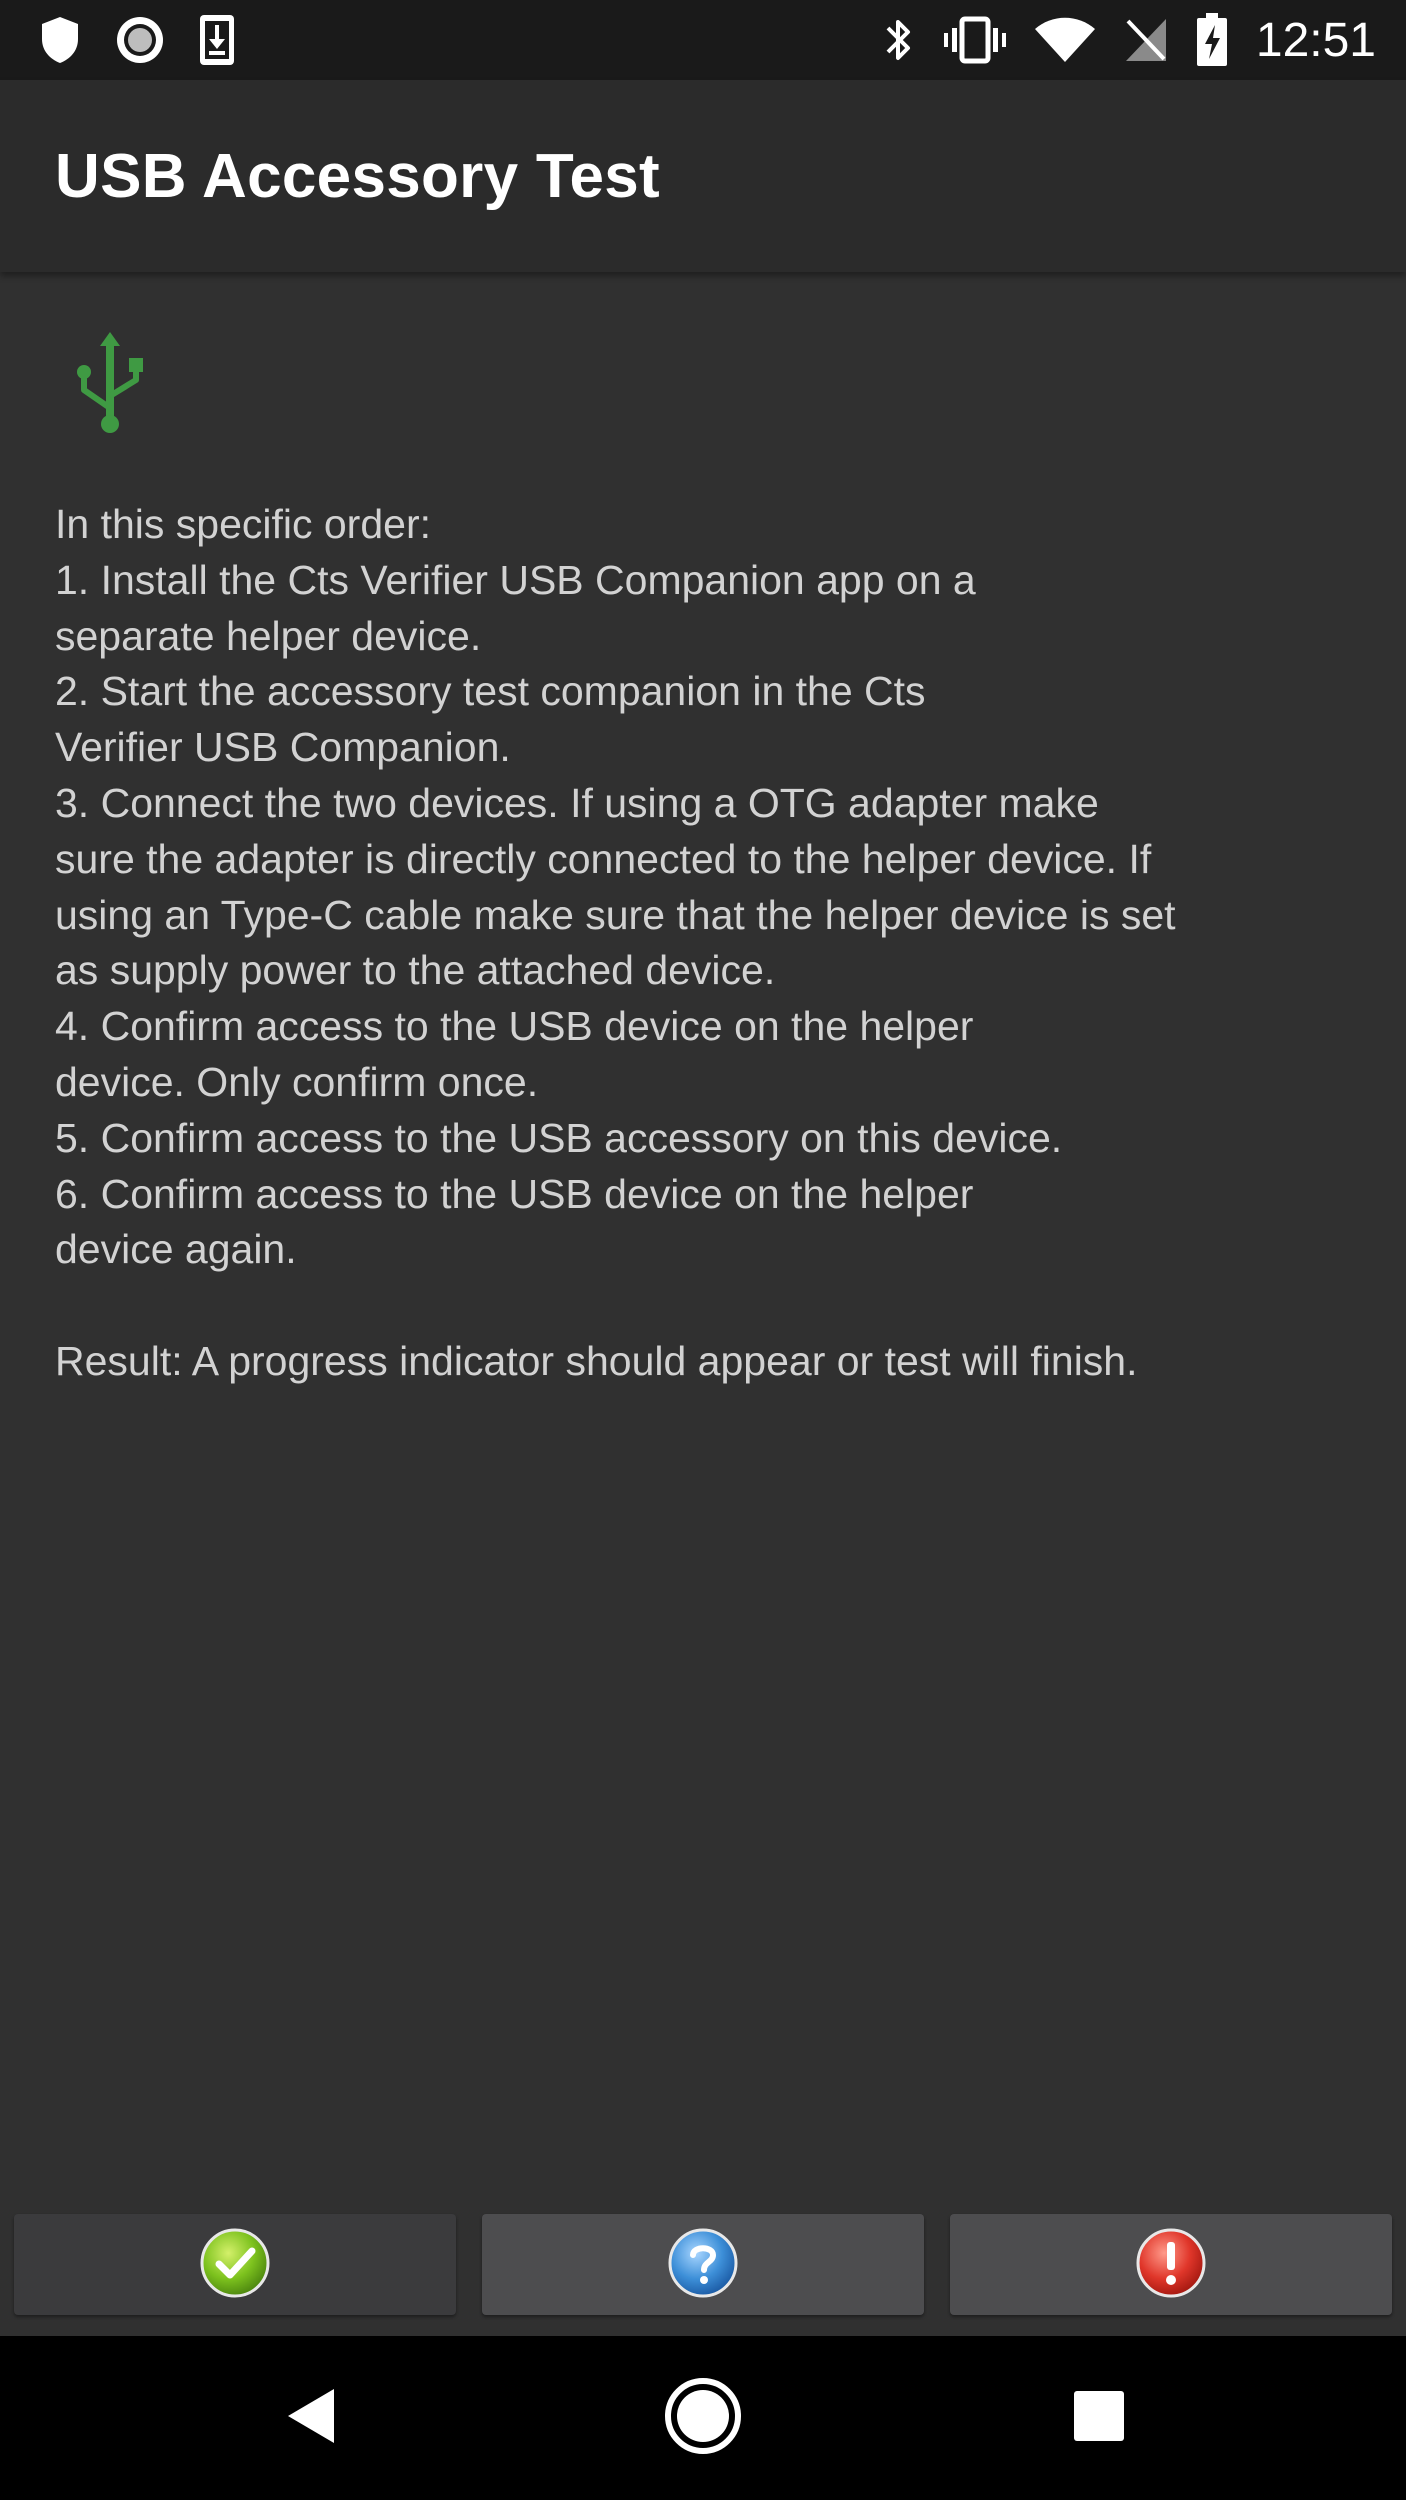  I want to click on app-bar: USB Accessory Test, so click(703, 176).